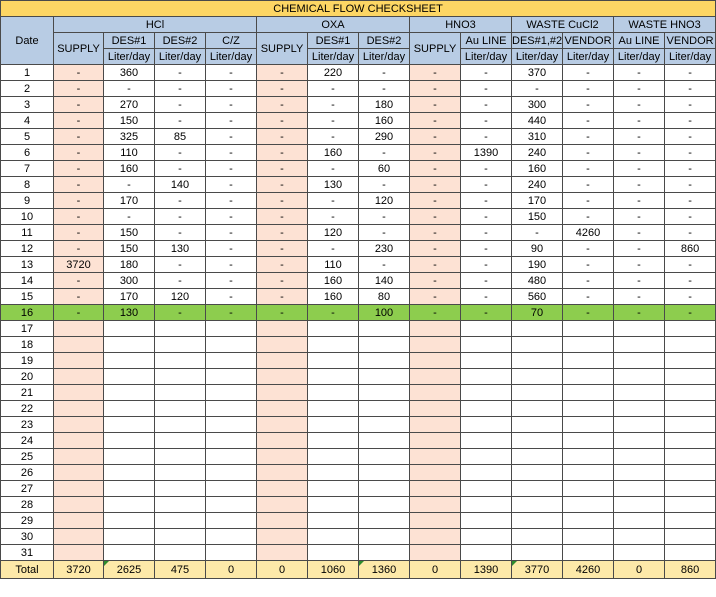 This screenshot has height=597, width=716. What do you see at coordinates (27, 472) in the screenshot?
I see `date-cell: 26` at bounding box center [27, 472].